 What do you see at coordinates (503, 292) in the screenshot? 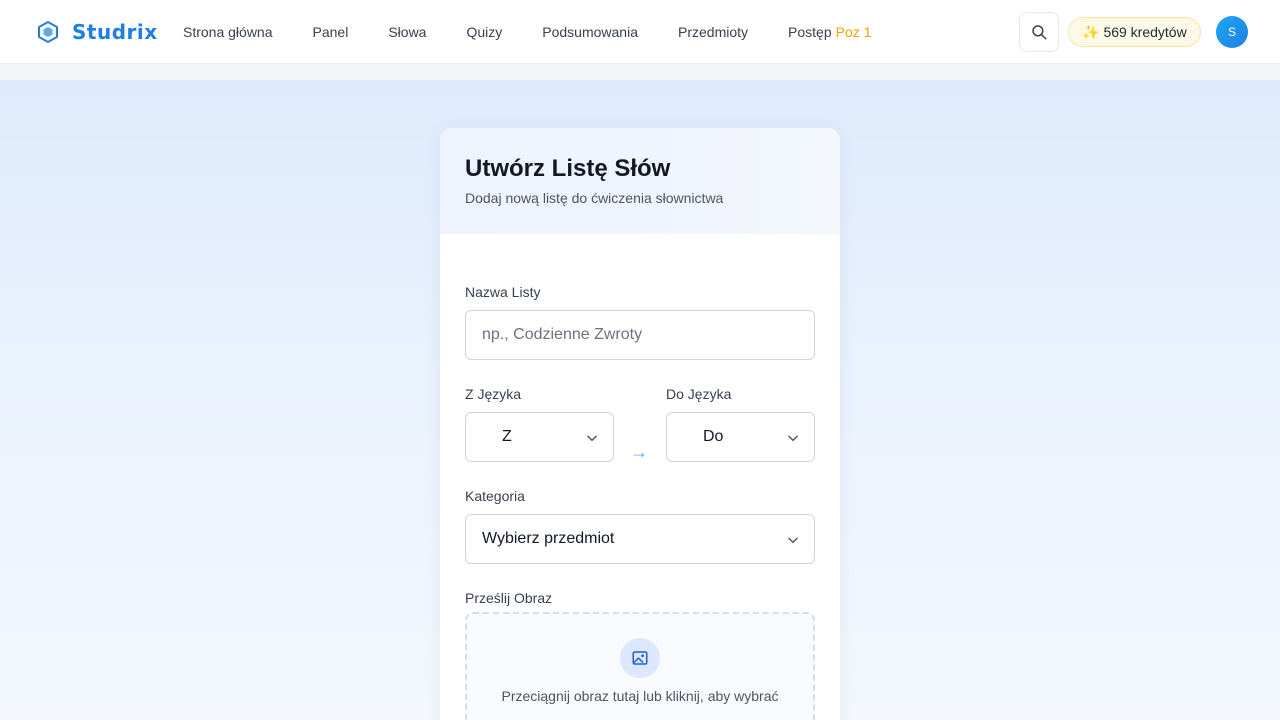
I see `list-name-label: Nazwa Listy` at bounding box center [503, 292].